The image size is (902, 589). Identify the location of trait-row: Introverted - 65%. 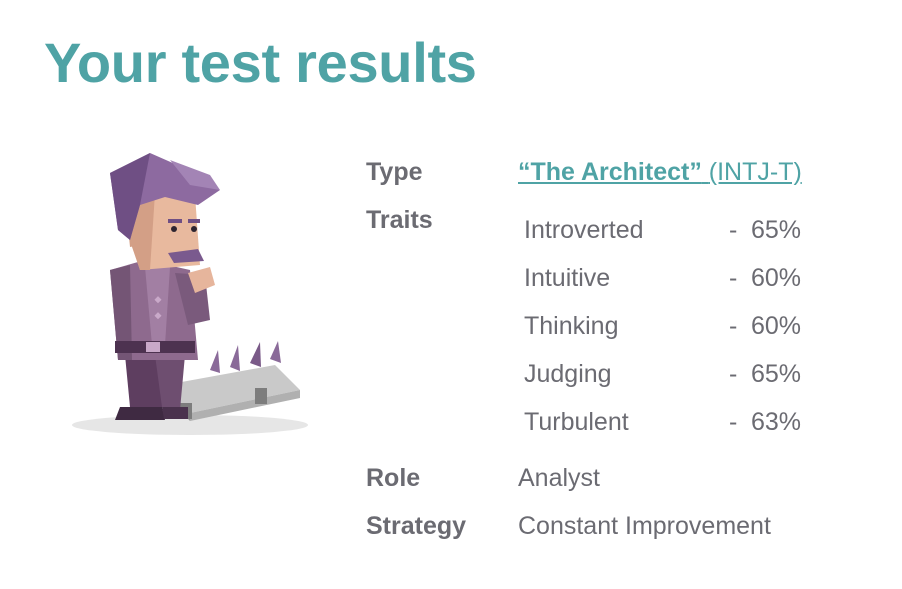
(674, 231).